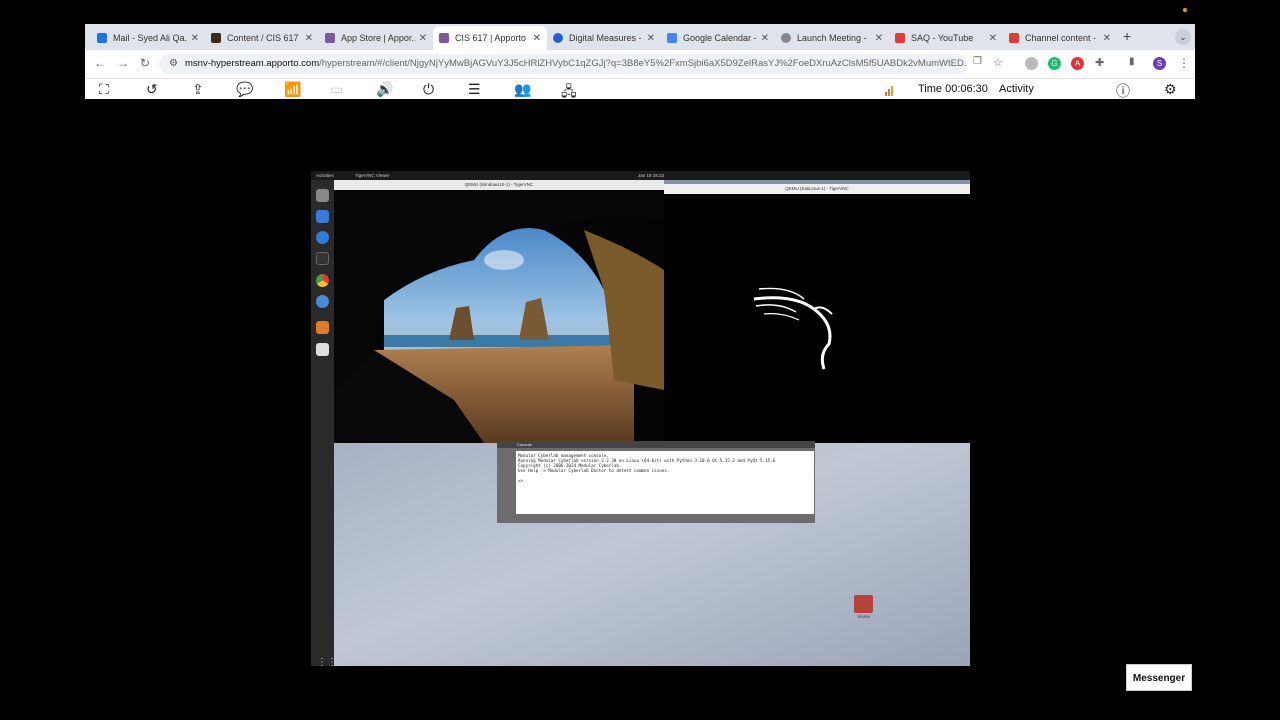  What do you see at coordinates (1132, 61) in the screenshot?
I see `side-panel-icon: ▮` at bounding box center [1132, 61].